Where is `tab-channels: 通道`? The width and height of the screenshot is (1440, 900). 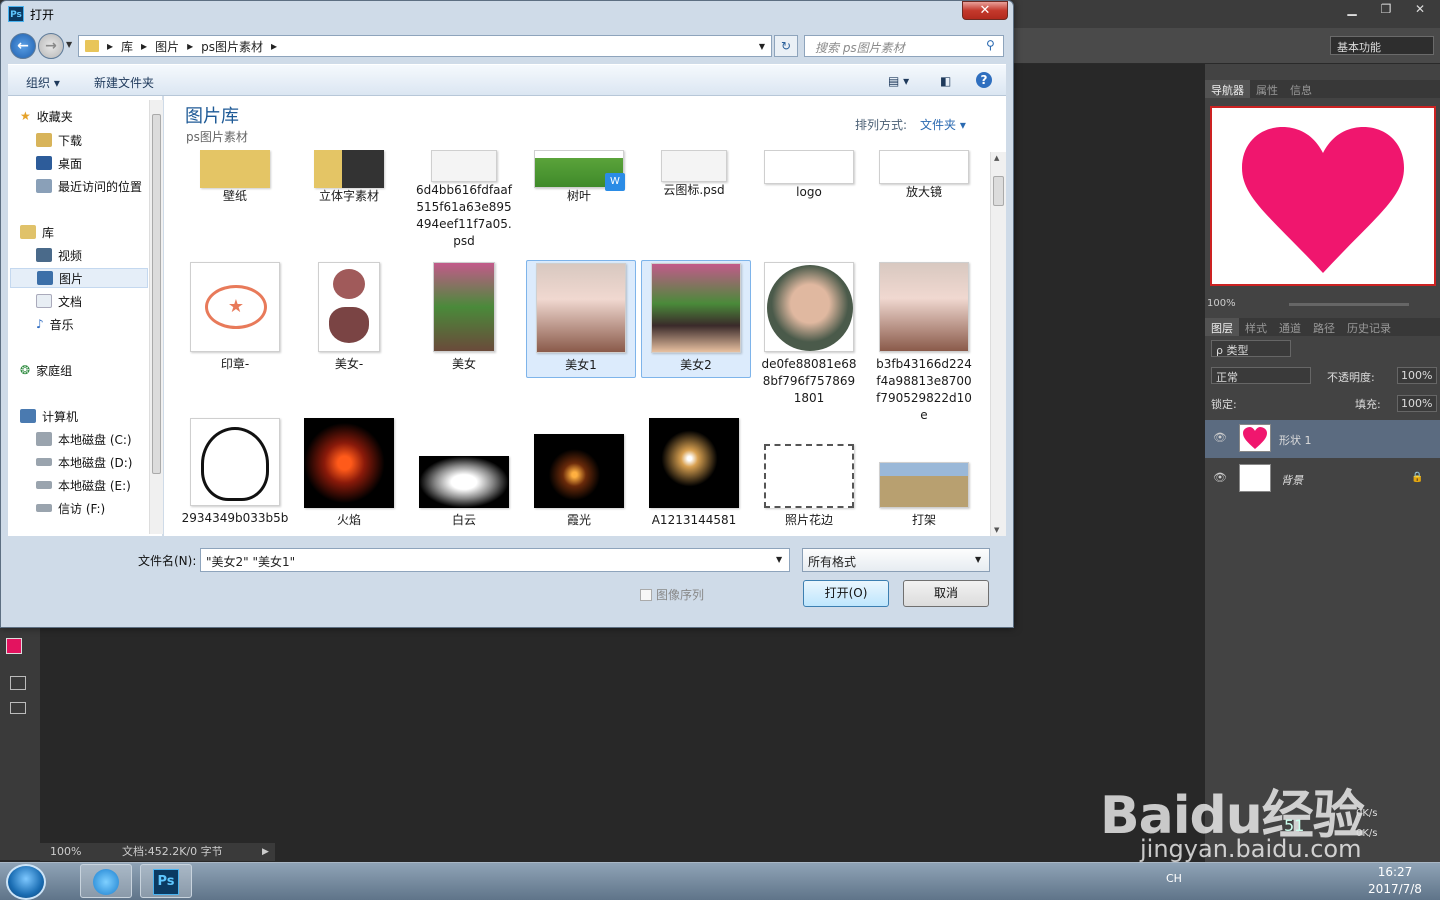
tab-channels: 通道 is located at coordinates (1290, 327).